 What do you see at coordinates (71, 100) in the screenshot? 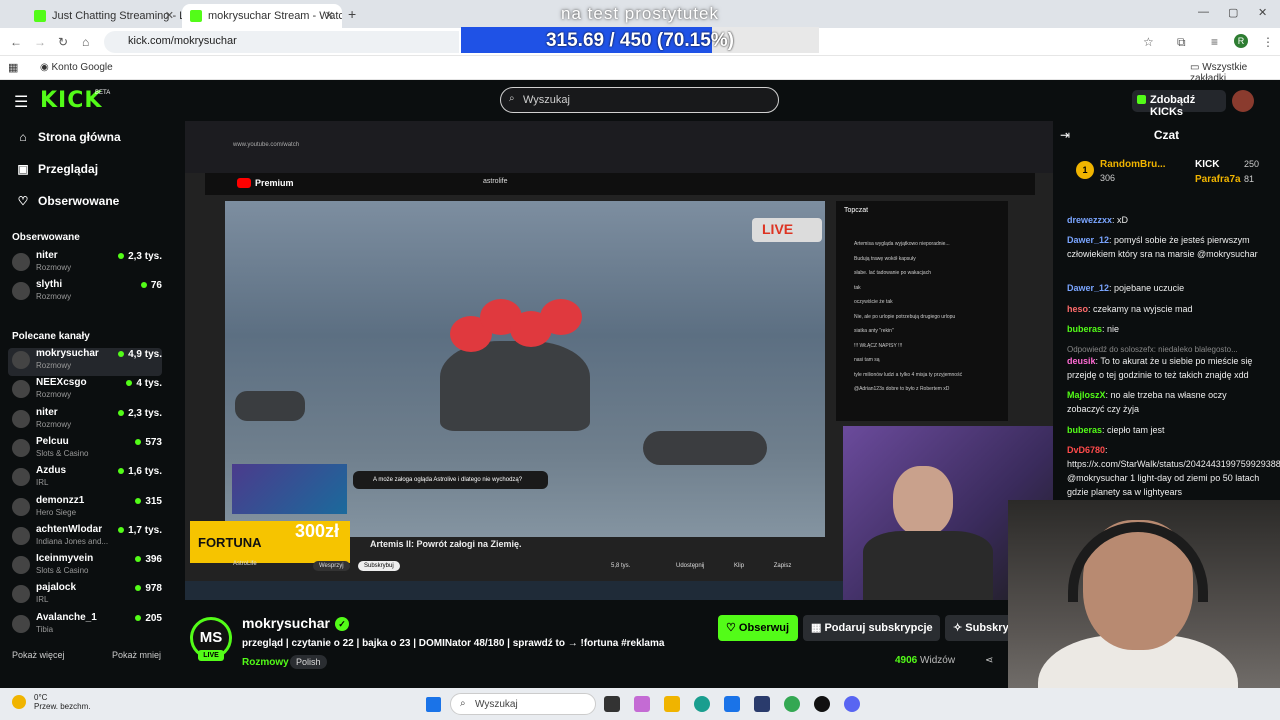
I see `kick-logo: KICK` at bounding box center [71, 100].